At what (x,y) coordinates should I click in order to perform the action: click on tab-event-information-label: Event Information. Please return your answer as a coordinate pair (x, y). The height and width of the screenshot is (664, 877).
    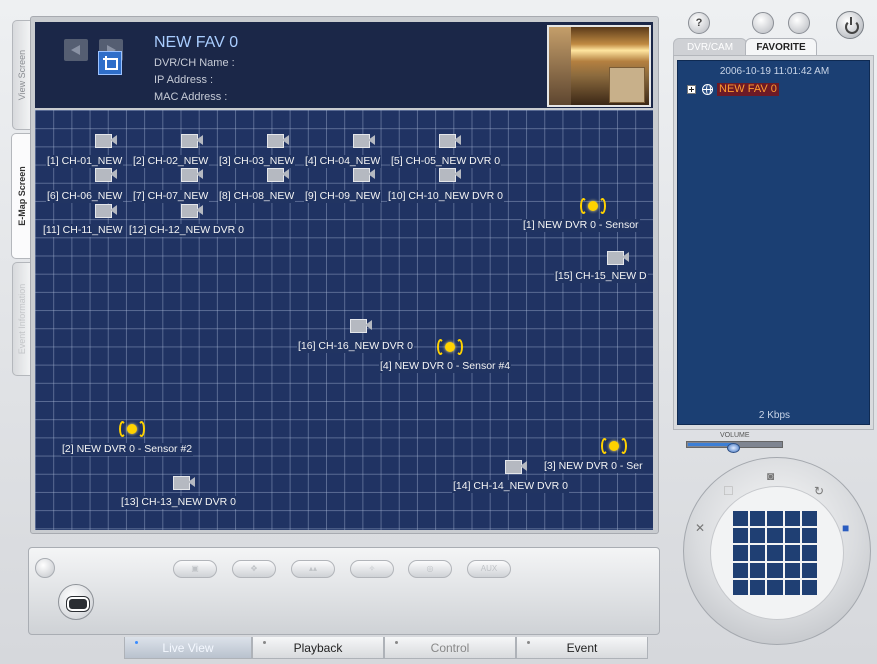
    Looking at the image, I should click on (21, 319).